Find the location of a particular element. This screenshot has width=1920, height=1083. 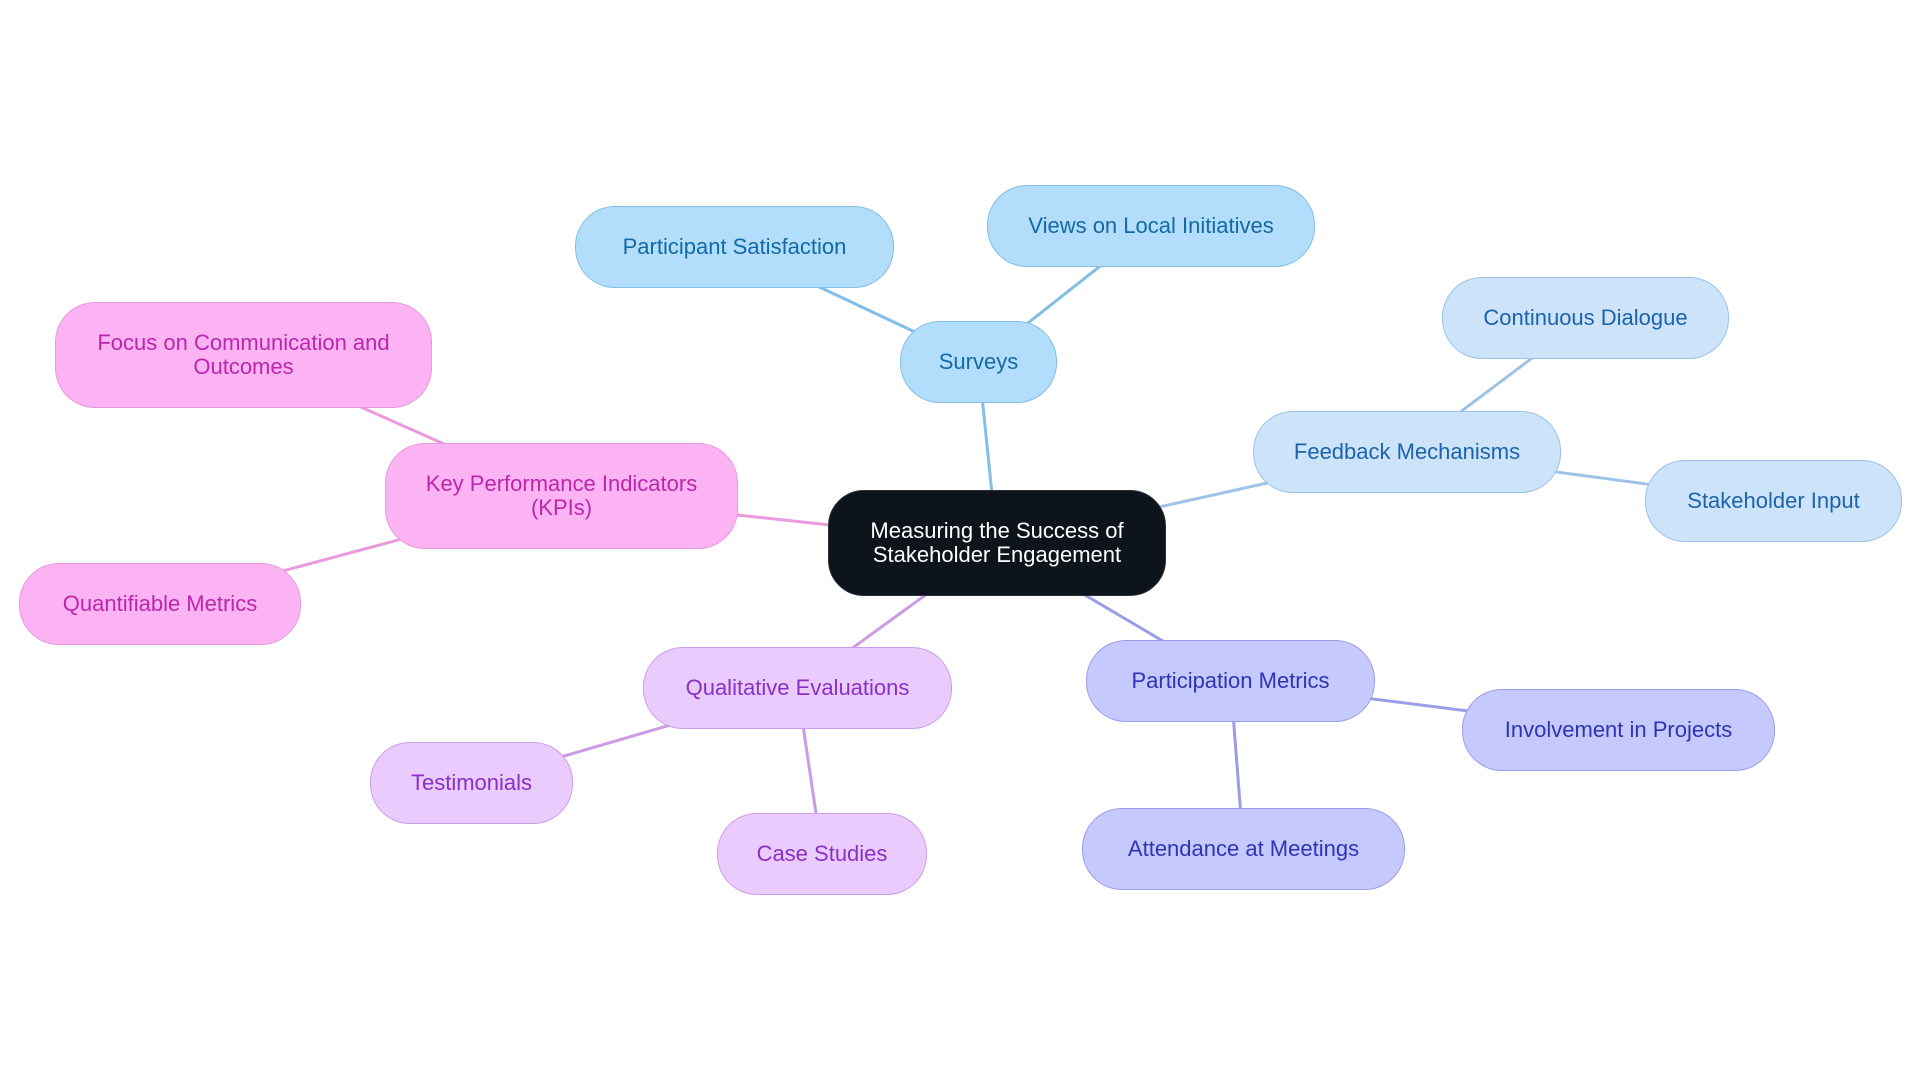

node-participant-satisfaction: Participant Satisfaction is located at coordinates (734, 247).